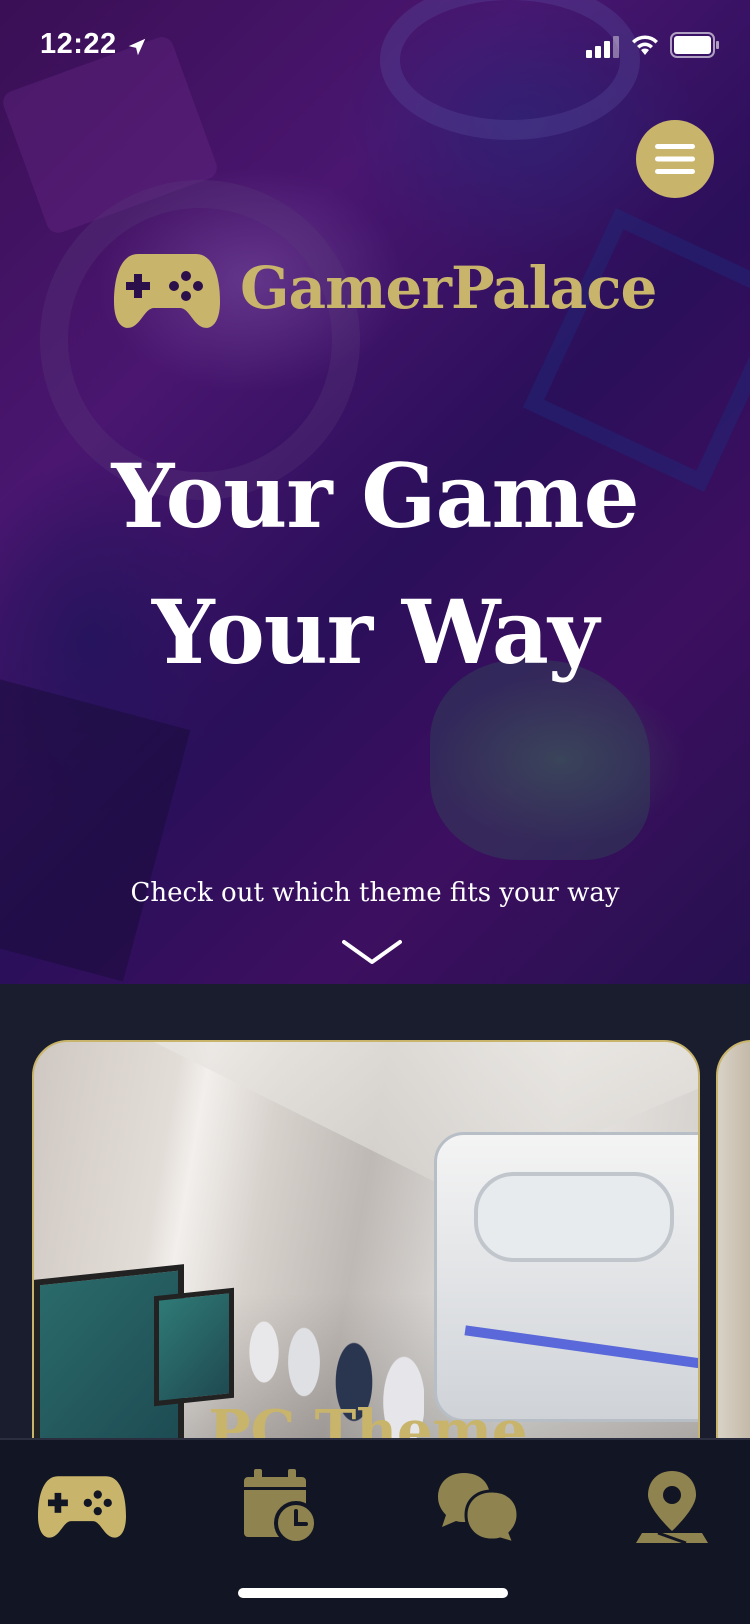 The width and height of the screenshot is (750, 1624). Describe the element at coordinates (373, 1593) in the screenshot. I see `home-indicator` at that location.